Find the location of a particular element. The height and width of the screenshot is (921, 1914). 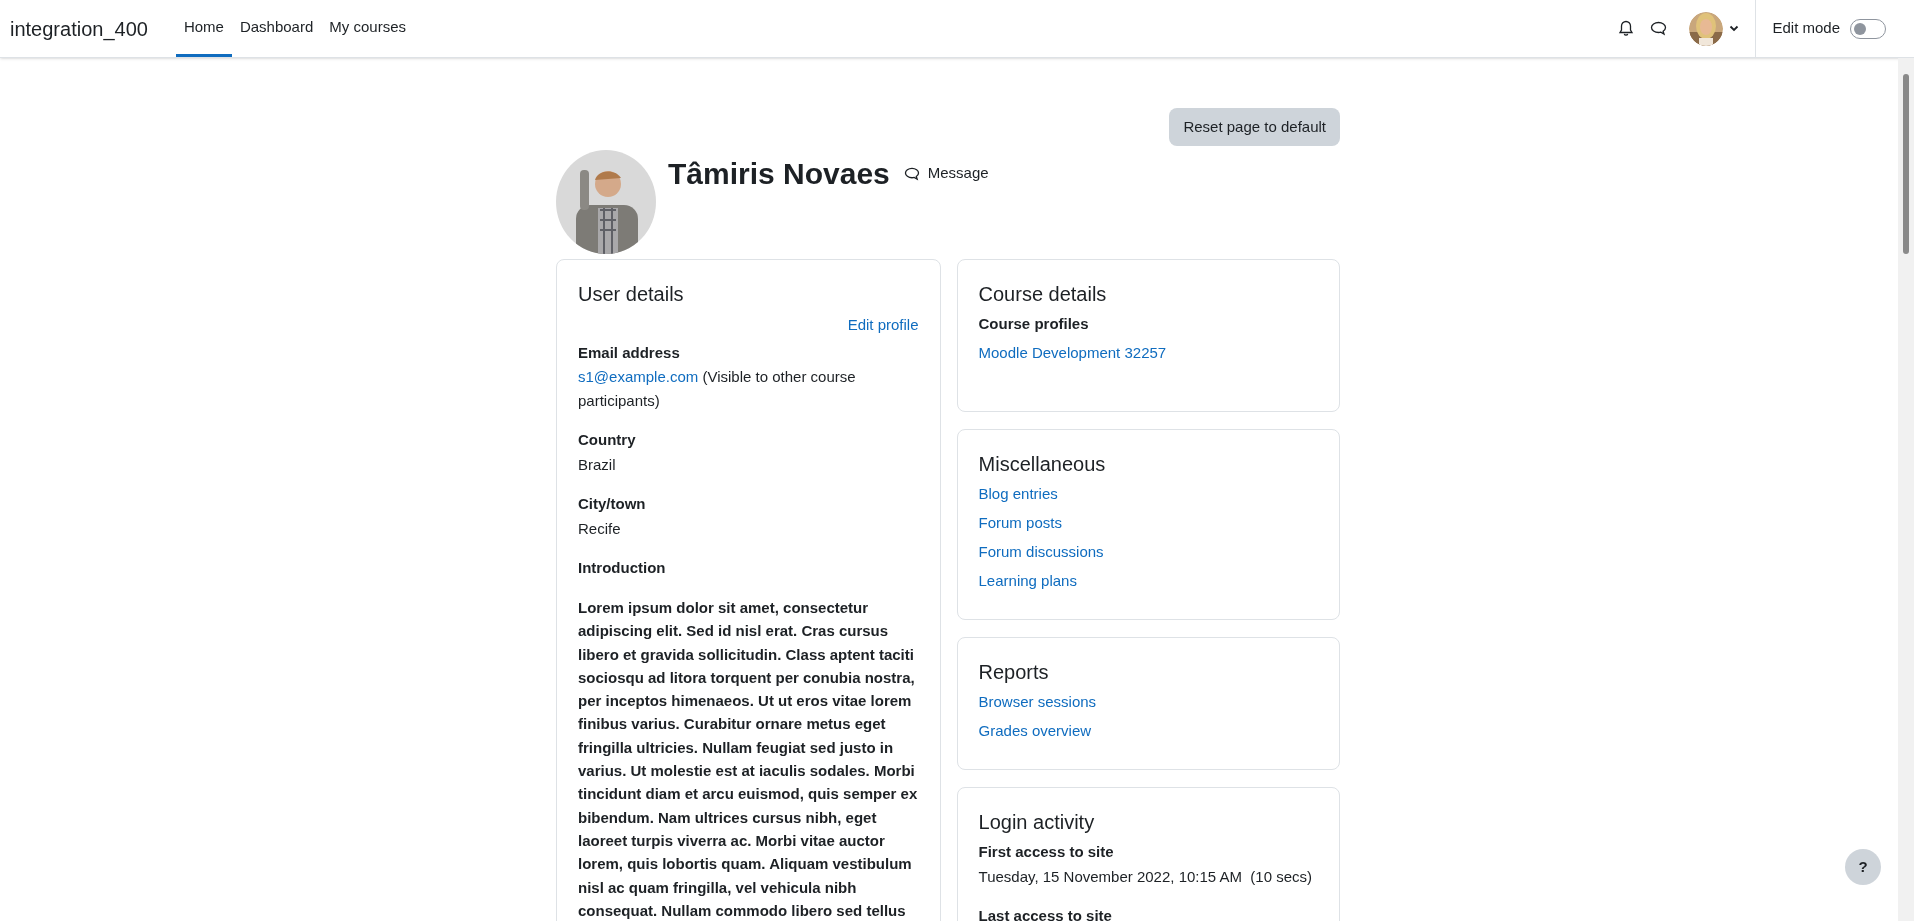

field-label: Last access to site is located at coordinates (1045, 913).